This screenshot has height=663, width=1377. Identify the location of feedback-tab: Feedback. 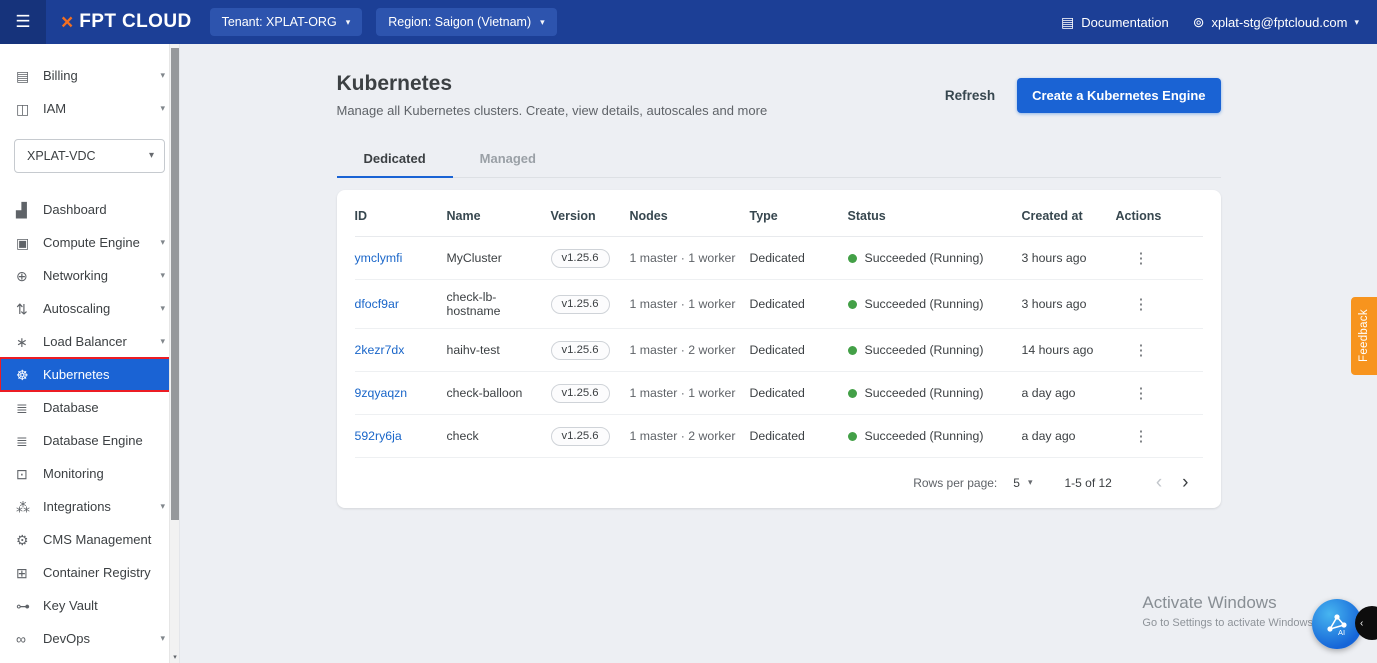
(1364, 336).